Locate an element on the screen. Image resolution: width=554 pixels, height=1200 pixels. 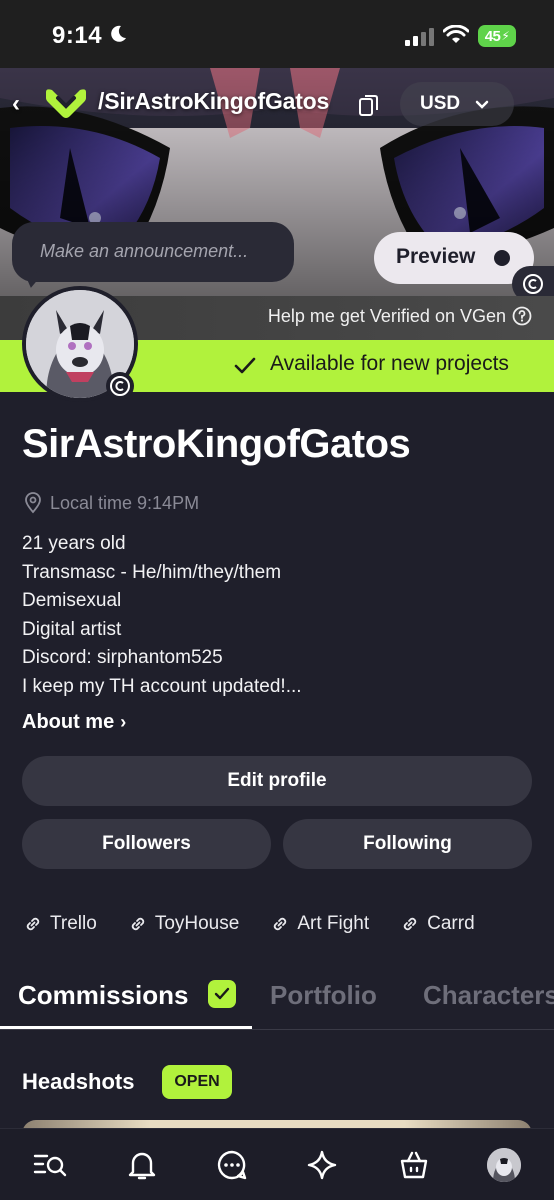
external-links: Trello ToyHouse Art Fight Carrd is located at coordinates (289, 924).